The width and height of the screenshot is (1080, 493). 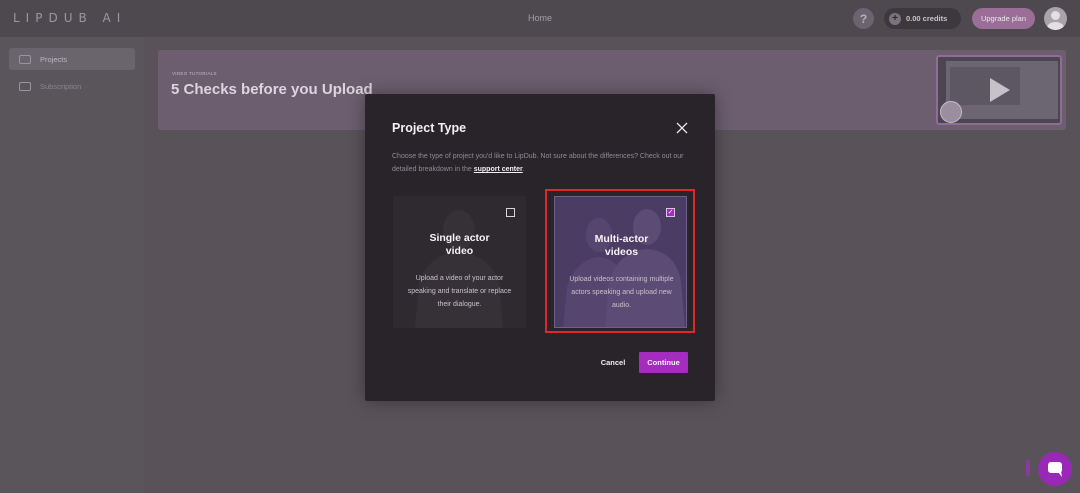 I want to click on support-center-link: support center, so click(x=498, y=169).